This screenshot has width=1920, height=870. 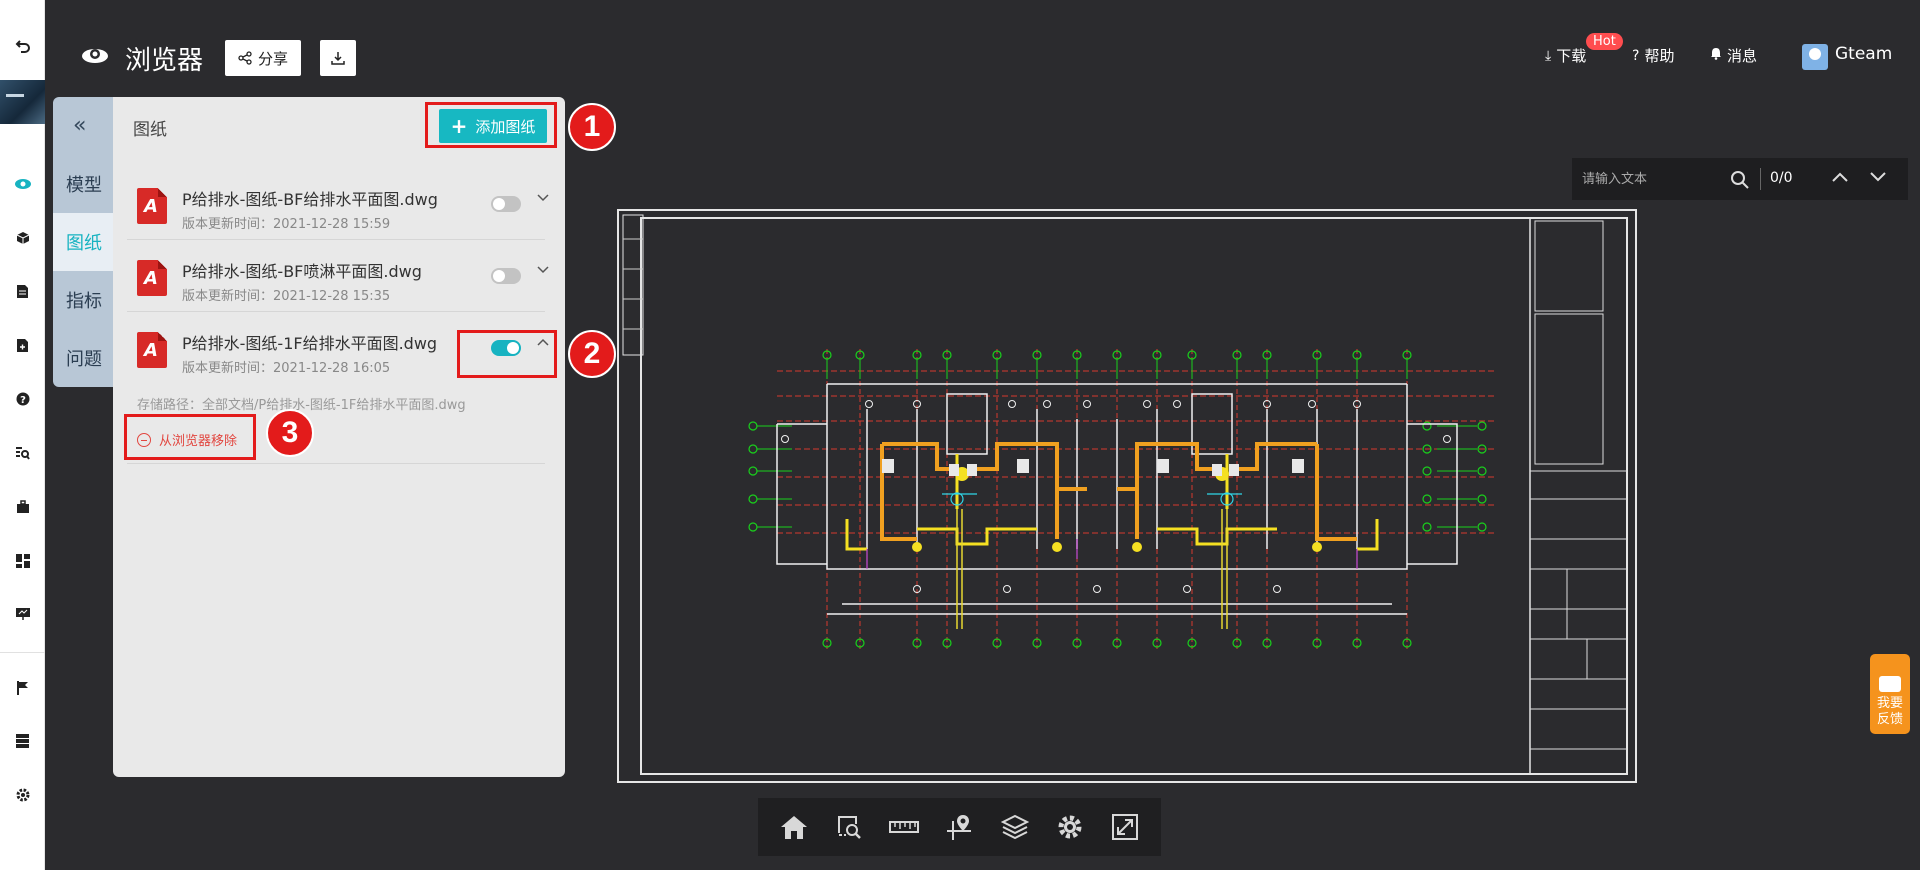 I want to click on help-icon: ?, so click(x=22, y=399).